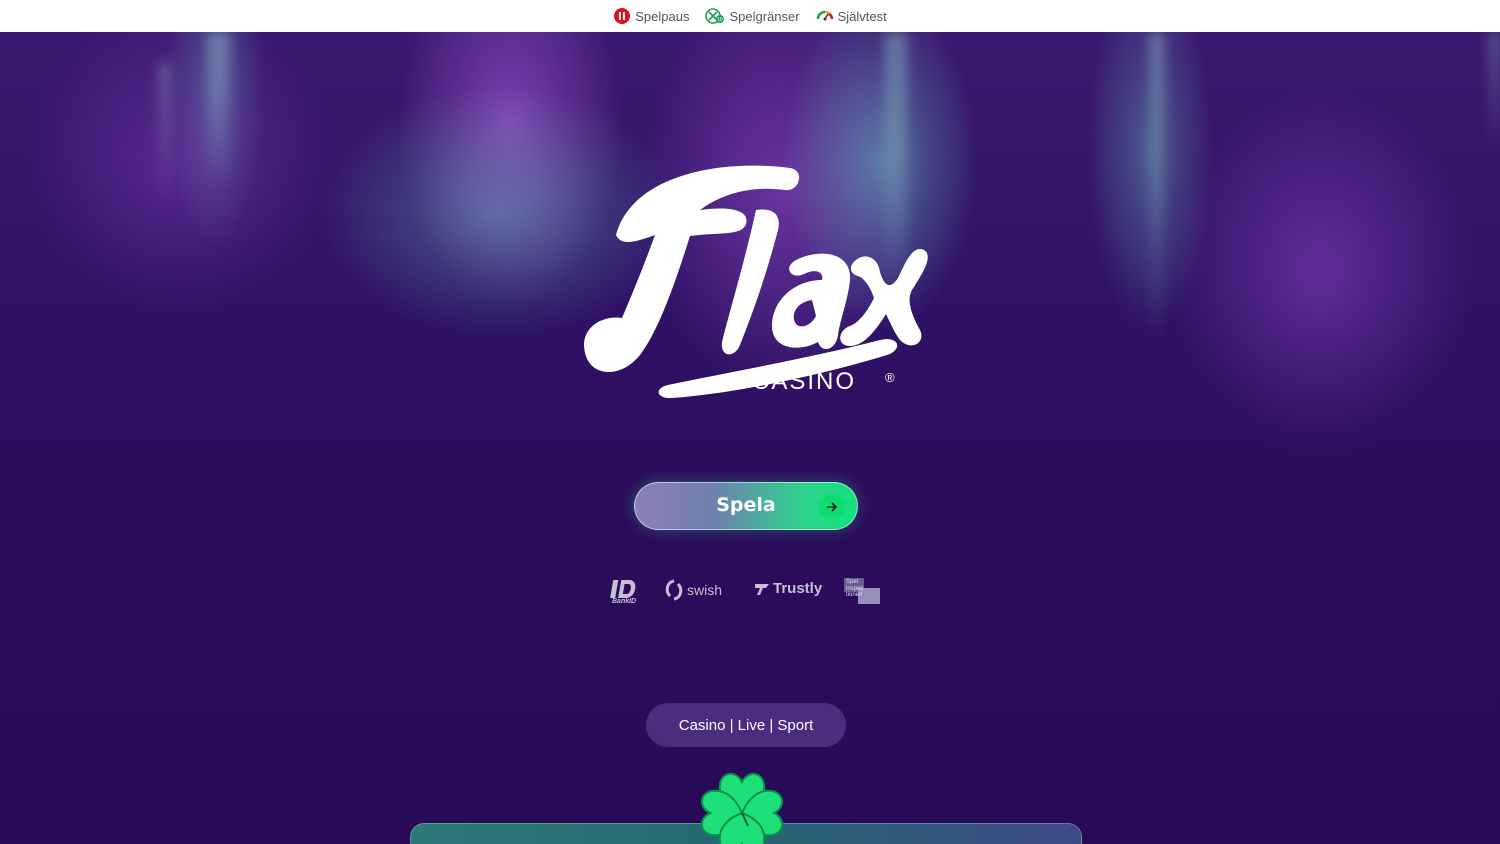 This screenshot has width=1500, height=844. I want to click on swish-logo: swish, so click(693, 590).